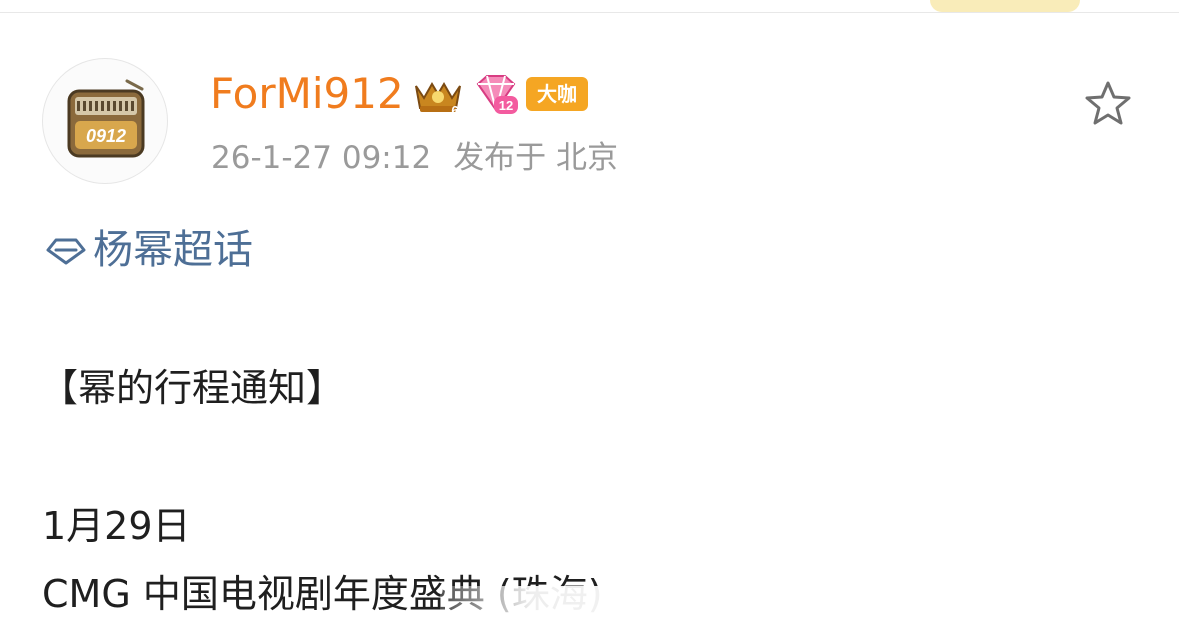 This screenshot has height=639, width=1179. I want to click on post-title: 【幂的行程通知】, so click(192, 388).